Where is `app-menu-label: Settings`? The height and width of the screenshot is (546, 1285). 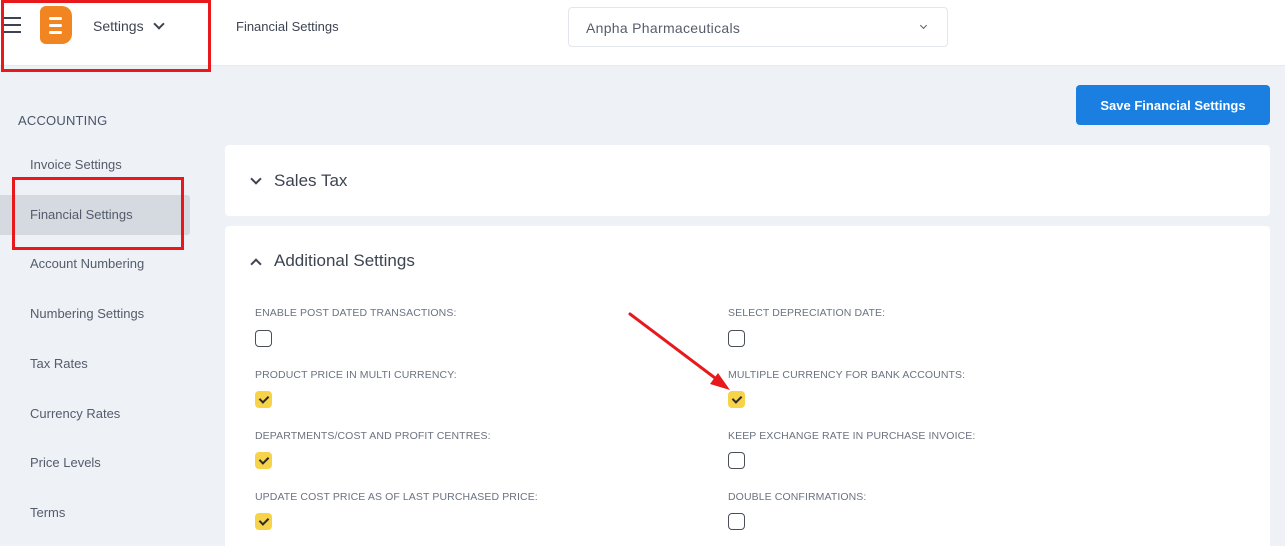
app-menu-label: Settings is located at coordinates (118, 26).